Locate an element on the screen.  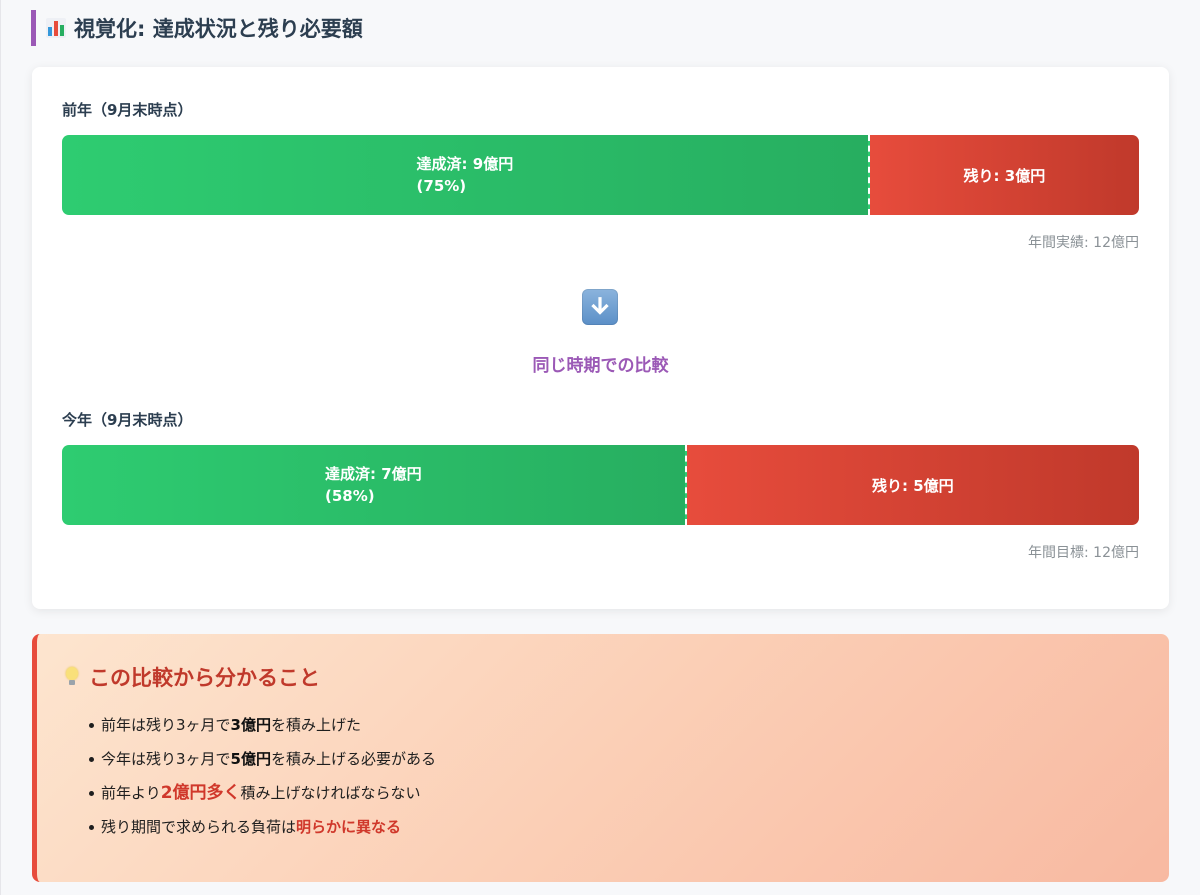
previous-remaining-segment: 残り: 3億円 is located at coordinates (1004, 175).